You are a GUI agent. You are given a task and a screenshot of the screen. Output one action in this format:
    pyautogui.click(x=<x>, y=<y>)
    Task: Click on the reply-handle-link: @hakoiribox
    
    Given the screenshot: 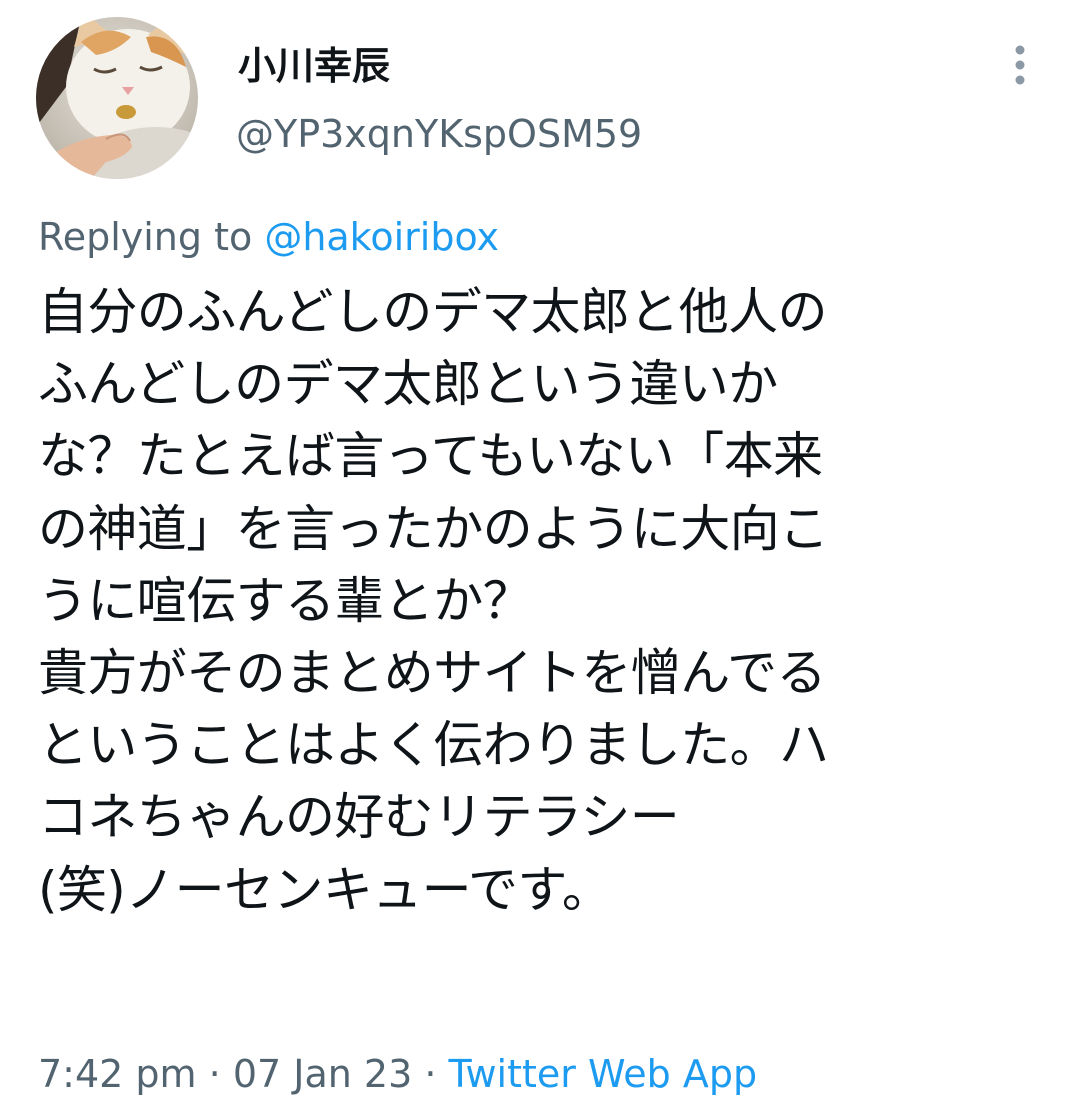 What is the action you would take?
    pyautogui.click(x=381, y=237)
    